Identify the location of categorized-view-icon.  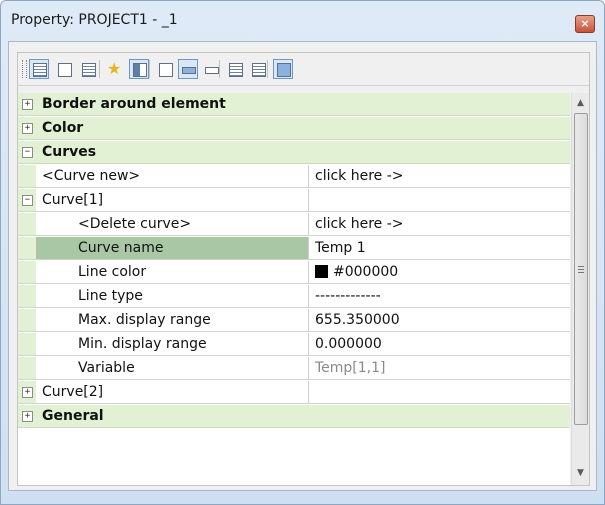
(40, 70).